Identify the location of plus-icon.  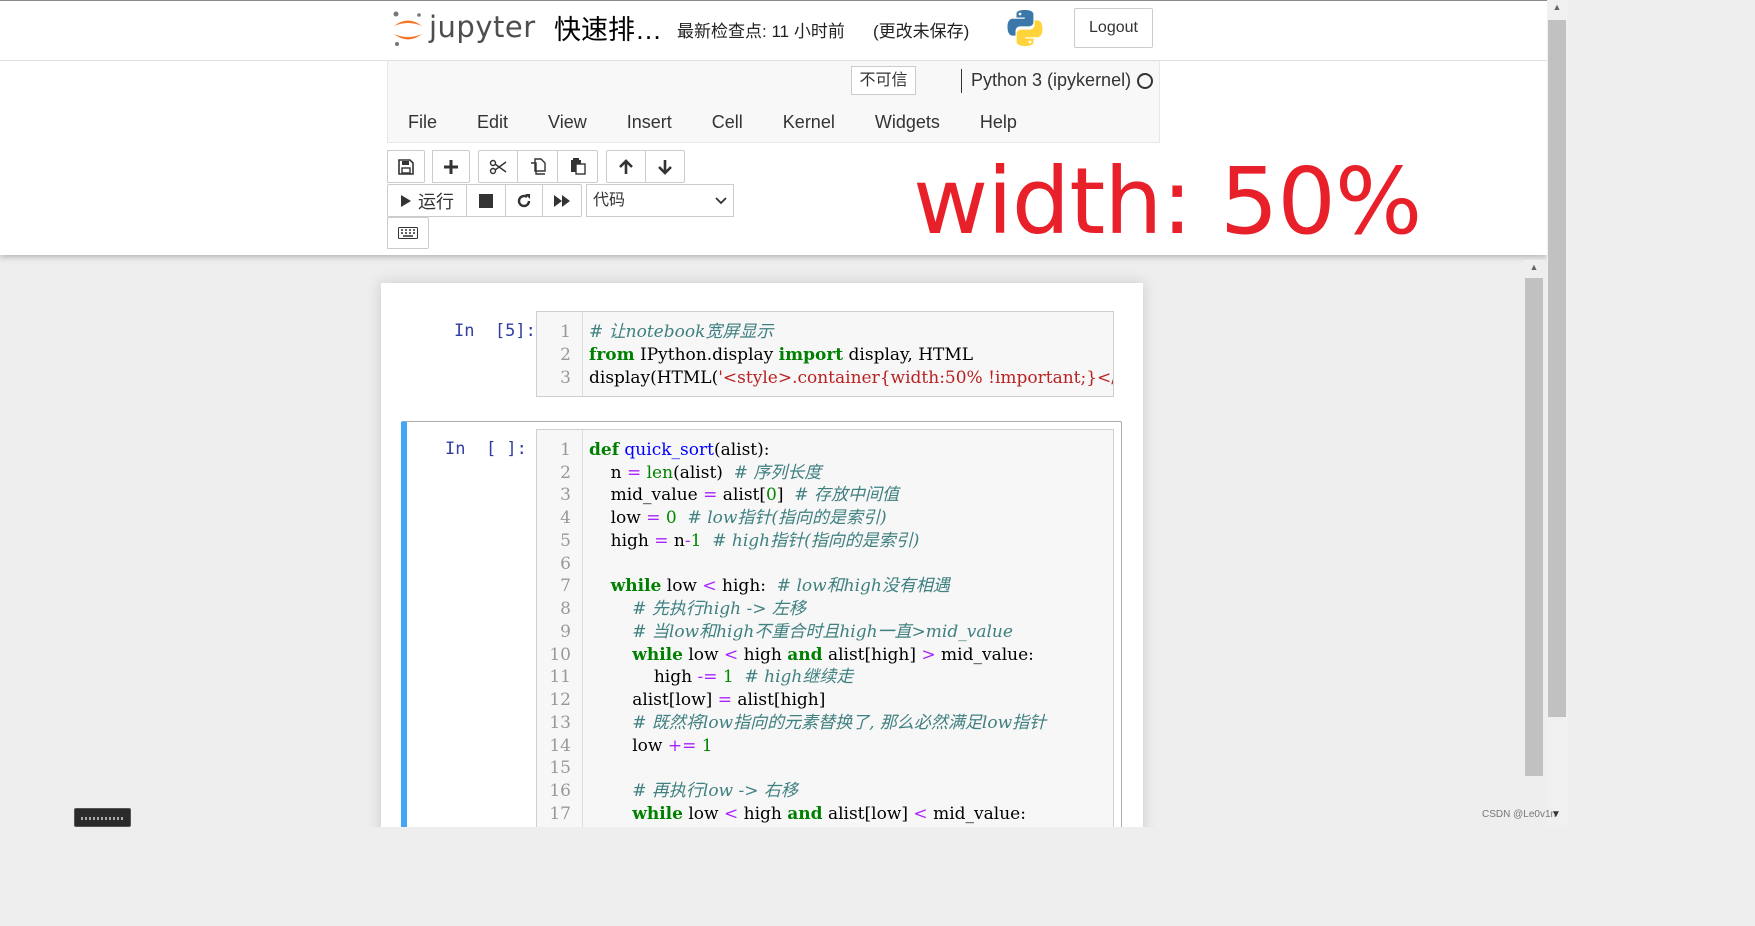
(451, 166).